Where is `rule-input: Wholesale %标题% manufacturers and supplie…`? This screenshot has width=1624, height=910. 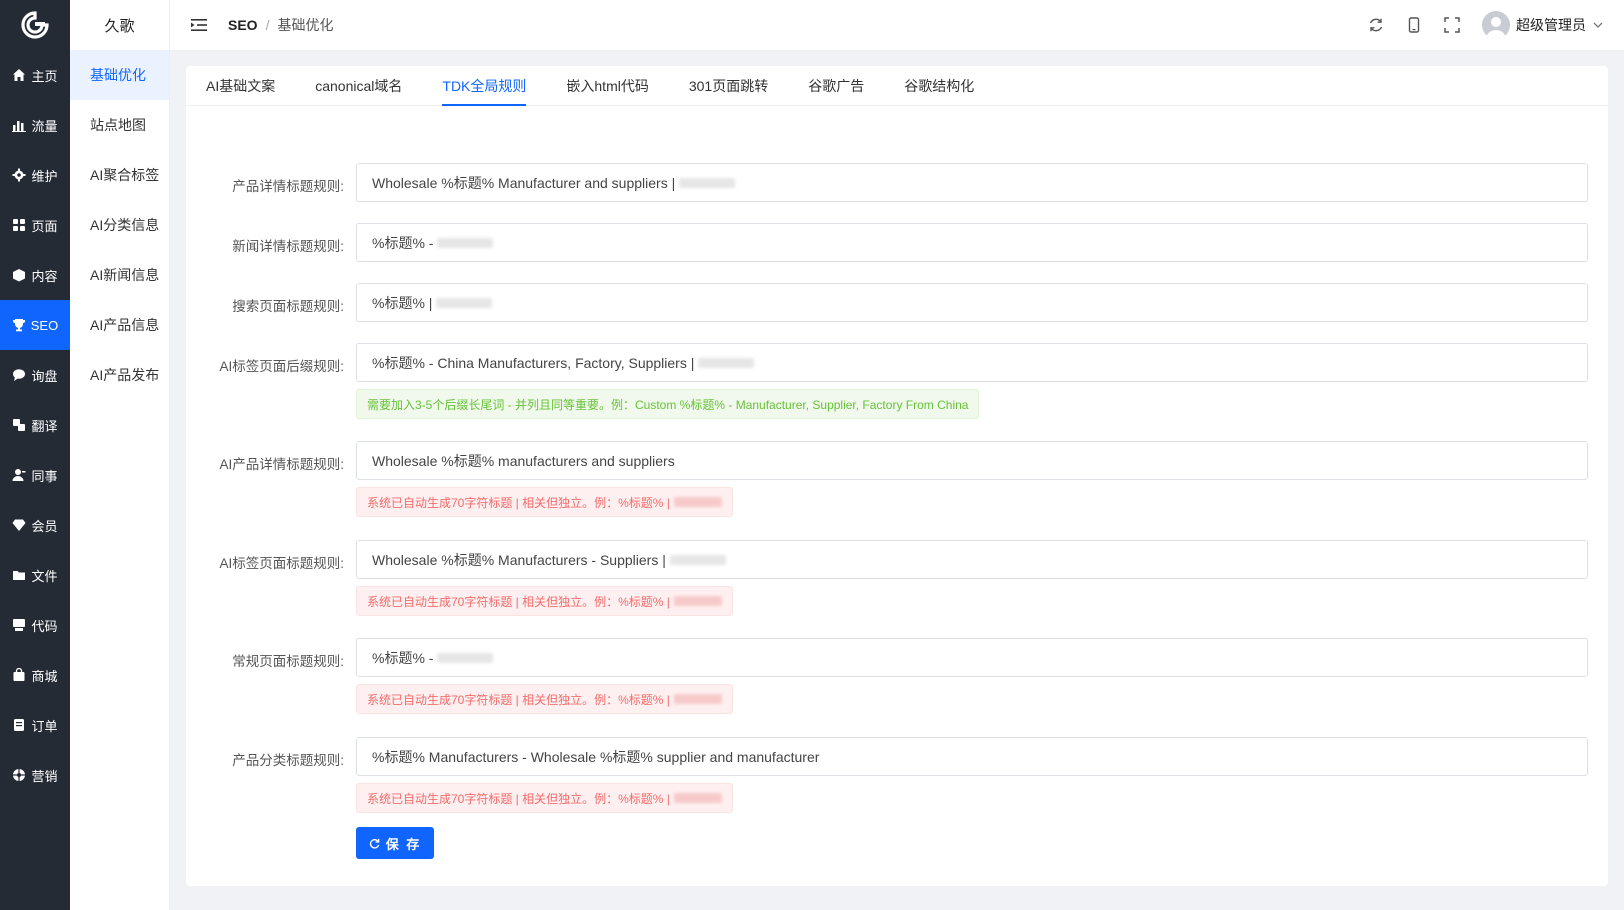 rule-input: Wholesale %标题% manufacturers and supplie… is located at coordinates (972, 460).